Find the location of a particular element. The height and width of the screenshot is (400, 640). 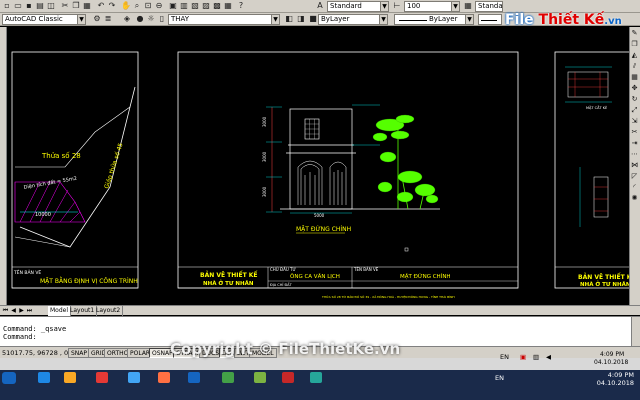

elevation-caption: MẶT ĐỨNG CHÍNH is located at coordinates (323, 229).